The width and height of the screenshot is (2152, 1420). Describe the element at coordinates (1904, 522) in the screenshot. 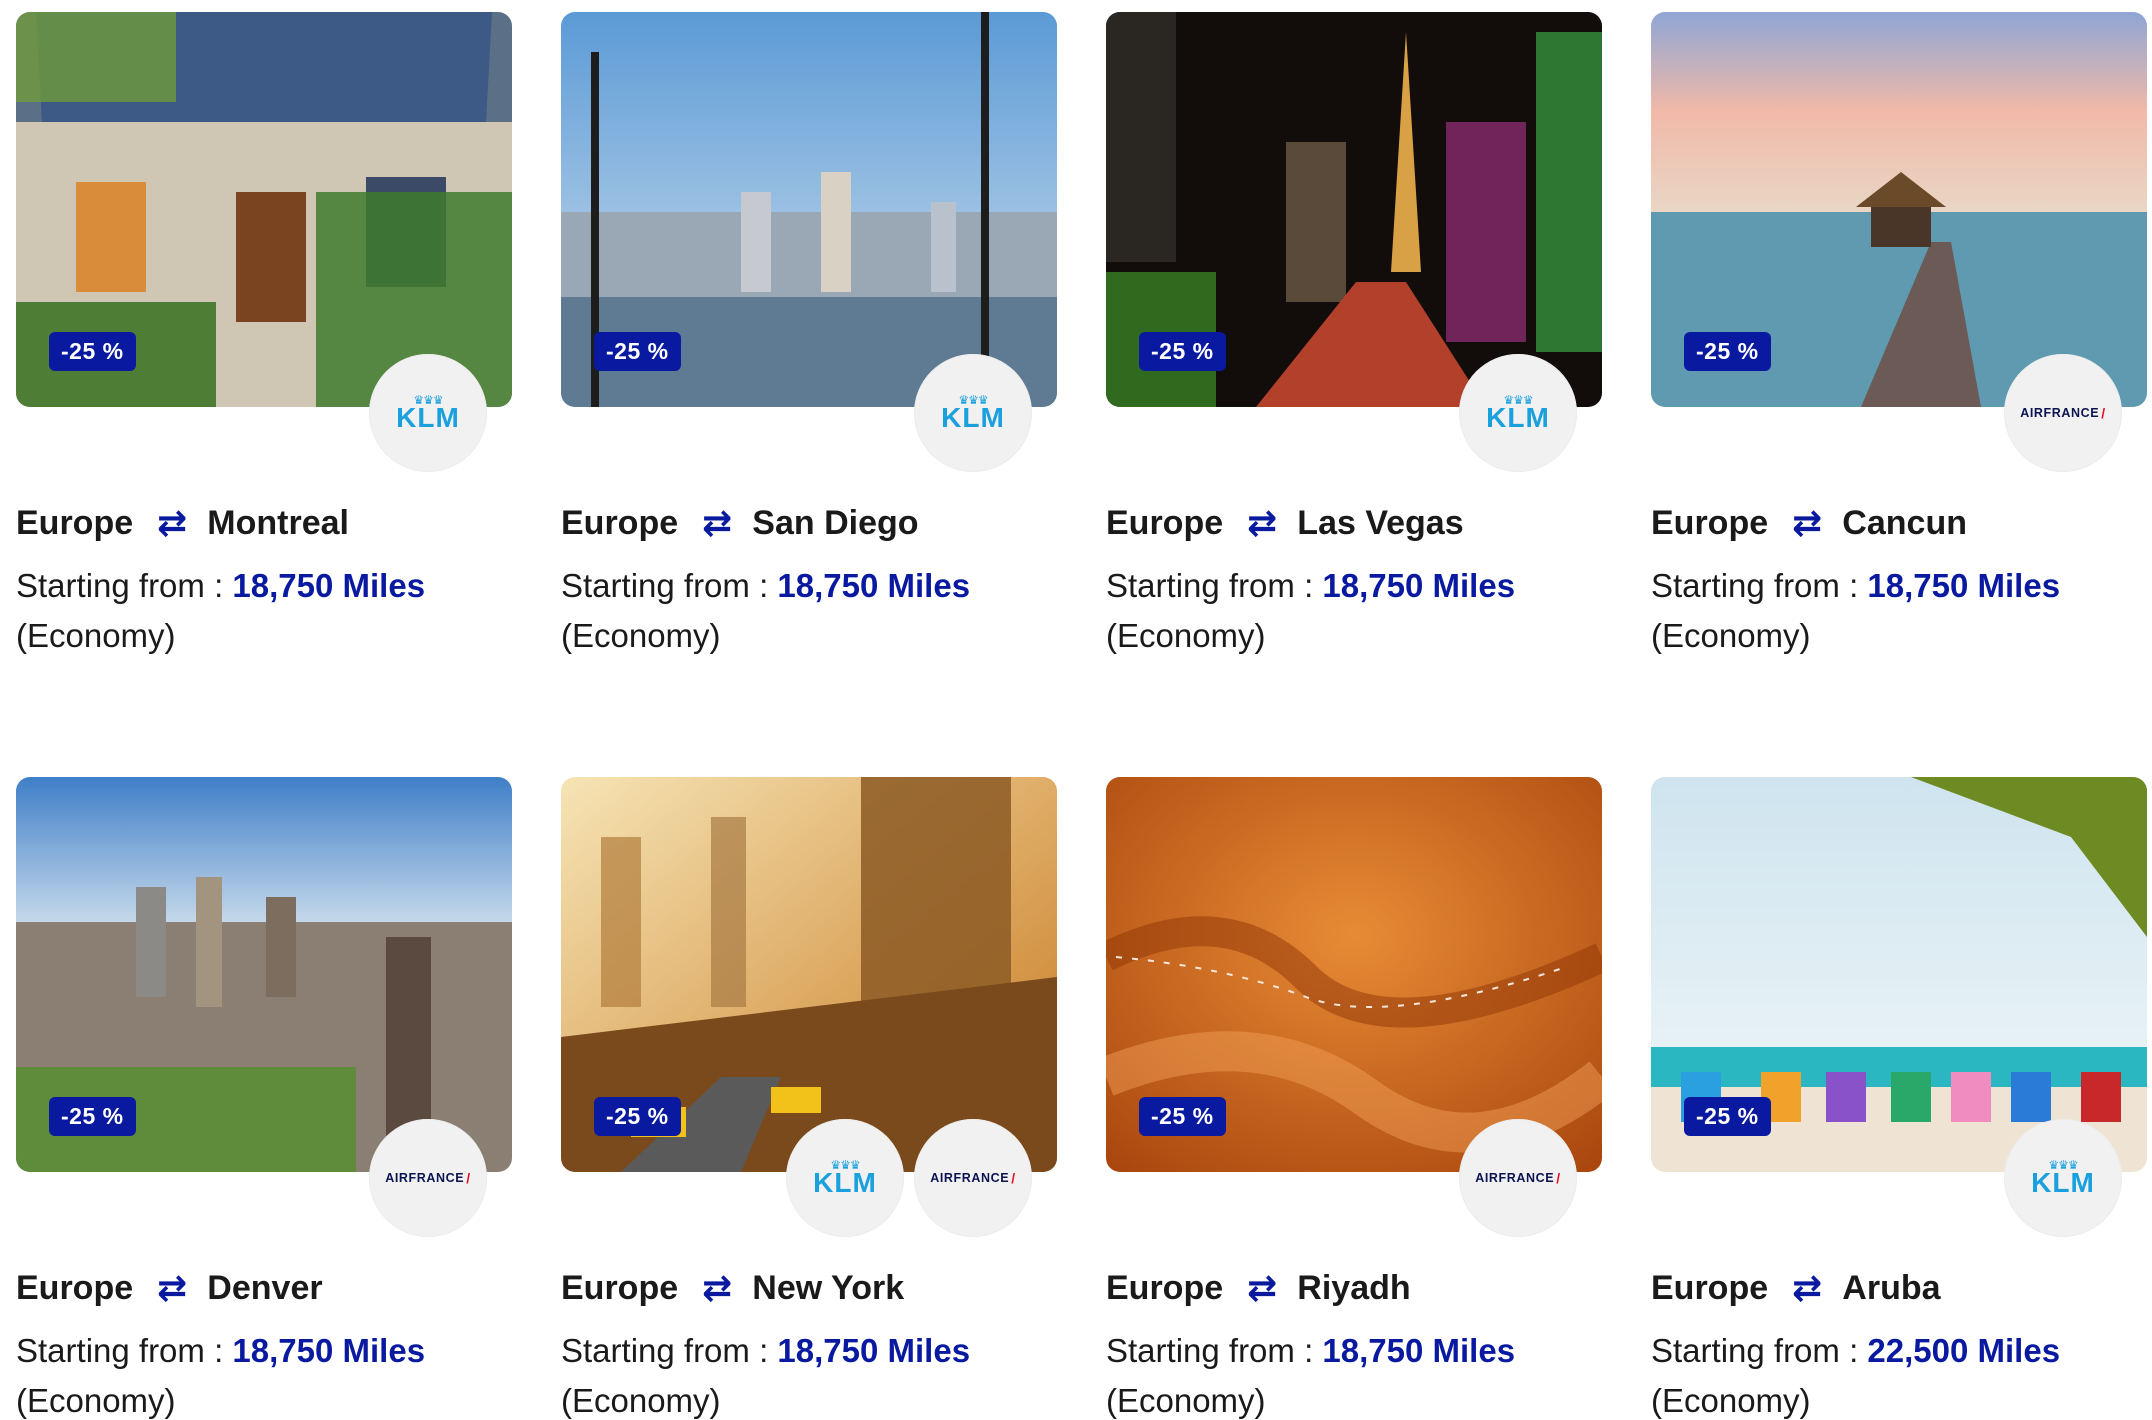

I see `destination-label: Cancun` at that location.